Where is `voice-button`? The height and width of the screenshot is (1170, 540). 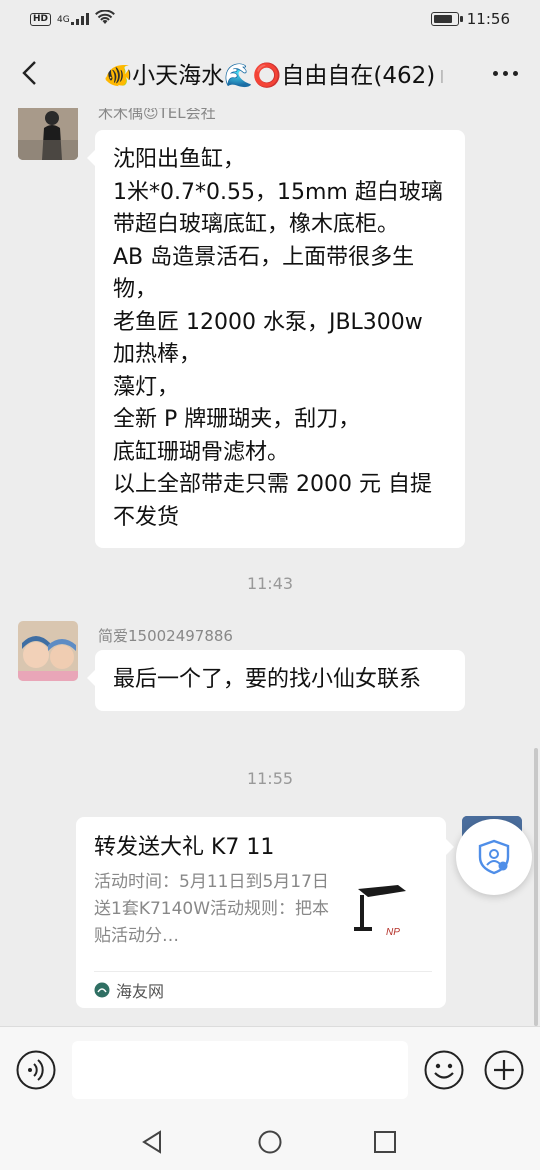
voice-button is located at coordinates (36, 1070).